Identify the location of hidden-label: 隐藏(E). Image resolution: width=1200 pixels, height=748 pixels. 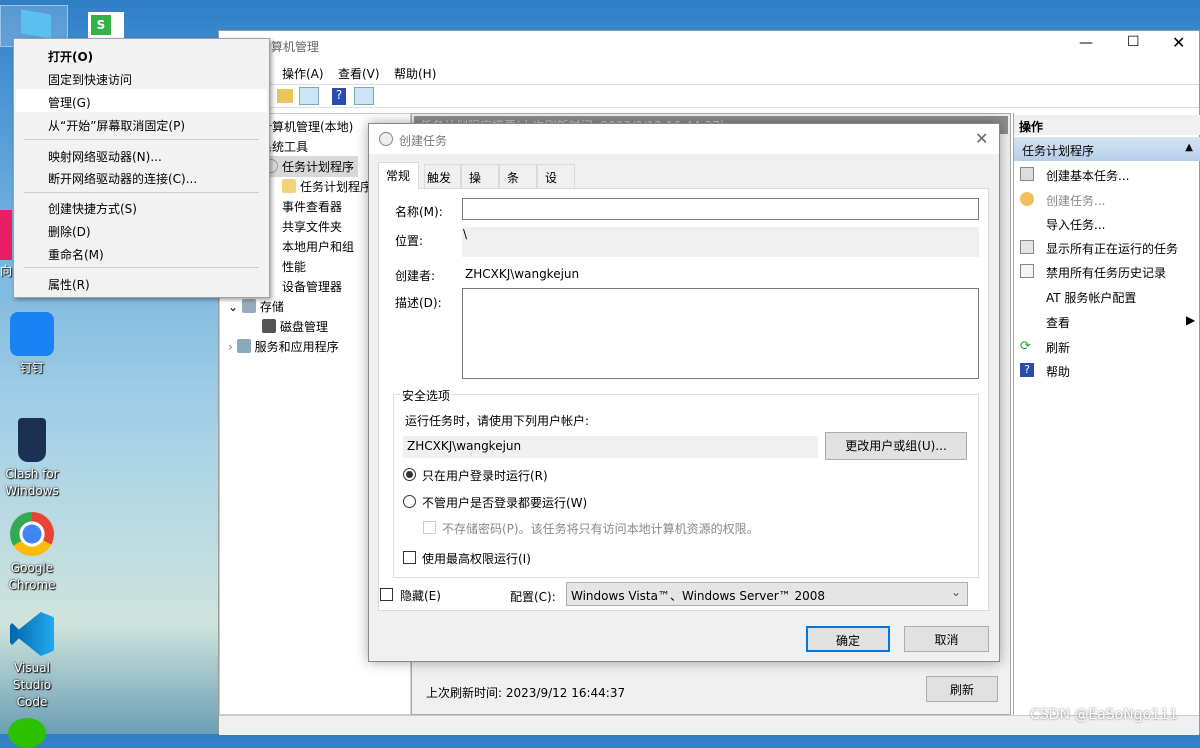
(420, 595).